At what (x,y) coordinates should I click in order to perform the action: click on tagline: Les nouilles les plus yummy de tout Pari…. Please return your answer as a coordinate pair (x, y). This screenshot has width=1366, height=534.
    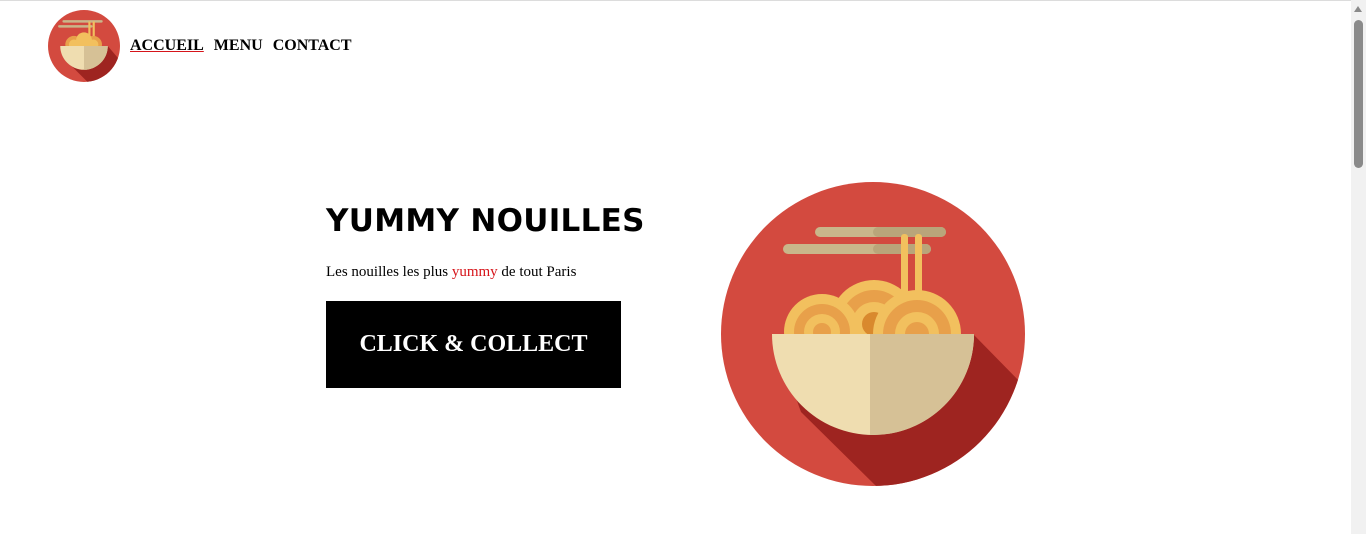
    Looking at the image, I should click on (451, 272).